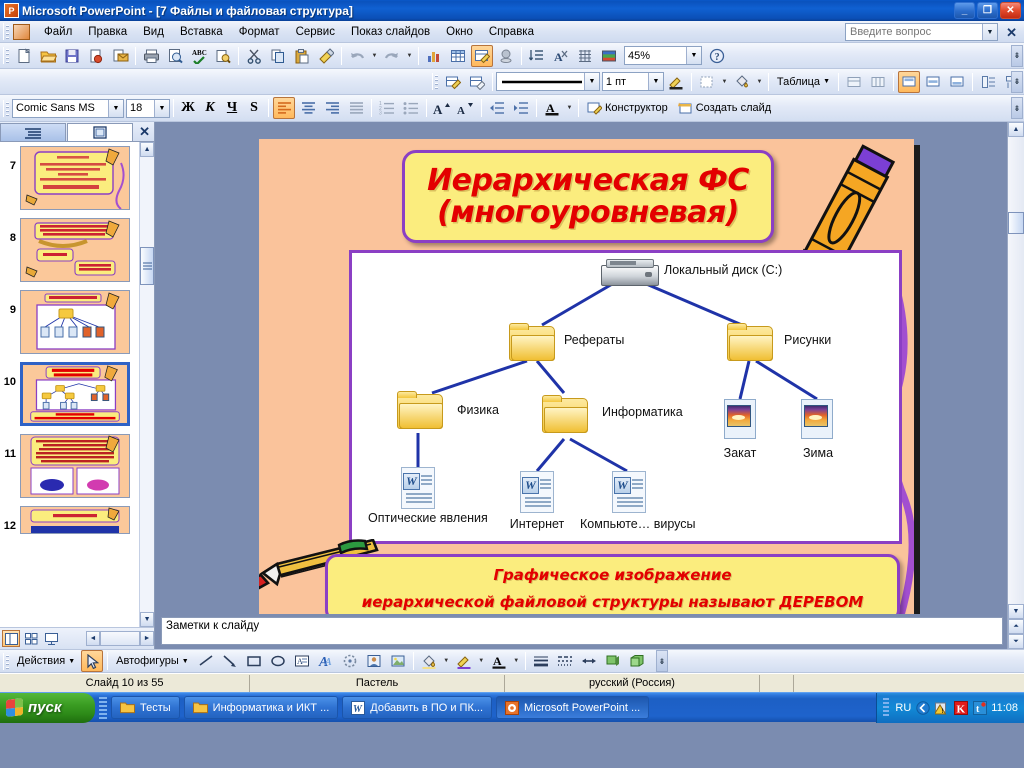 The width and height of the screenshot is (1024, 768). What do you see at coordinates (223, 56) in the screenshot?
I see `research-icon` at bounding box center [223, 56].